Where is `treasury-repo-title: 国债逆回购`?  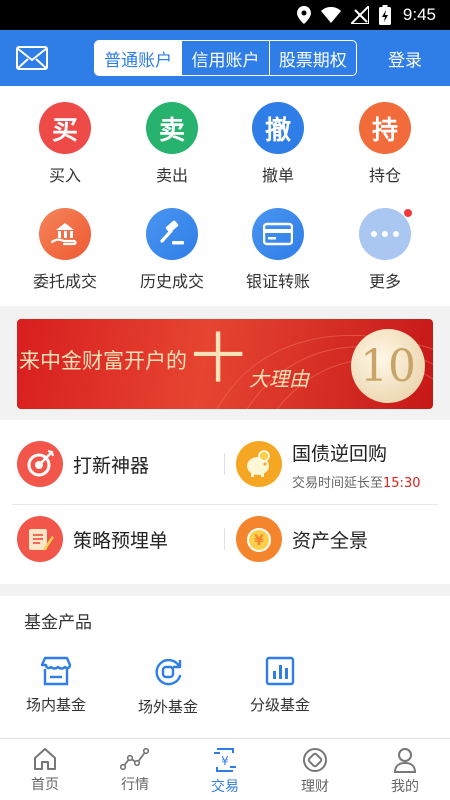
treasury-repo-title: 国债逆回购 is located at coordinates (340, 454).